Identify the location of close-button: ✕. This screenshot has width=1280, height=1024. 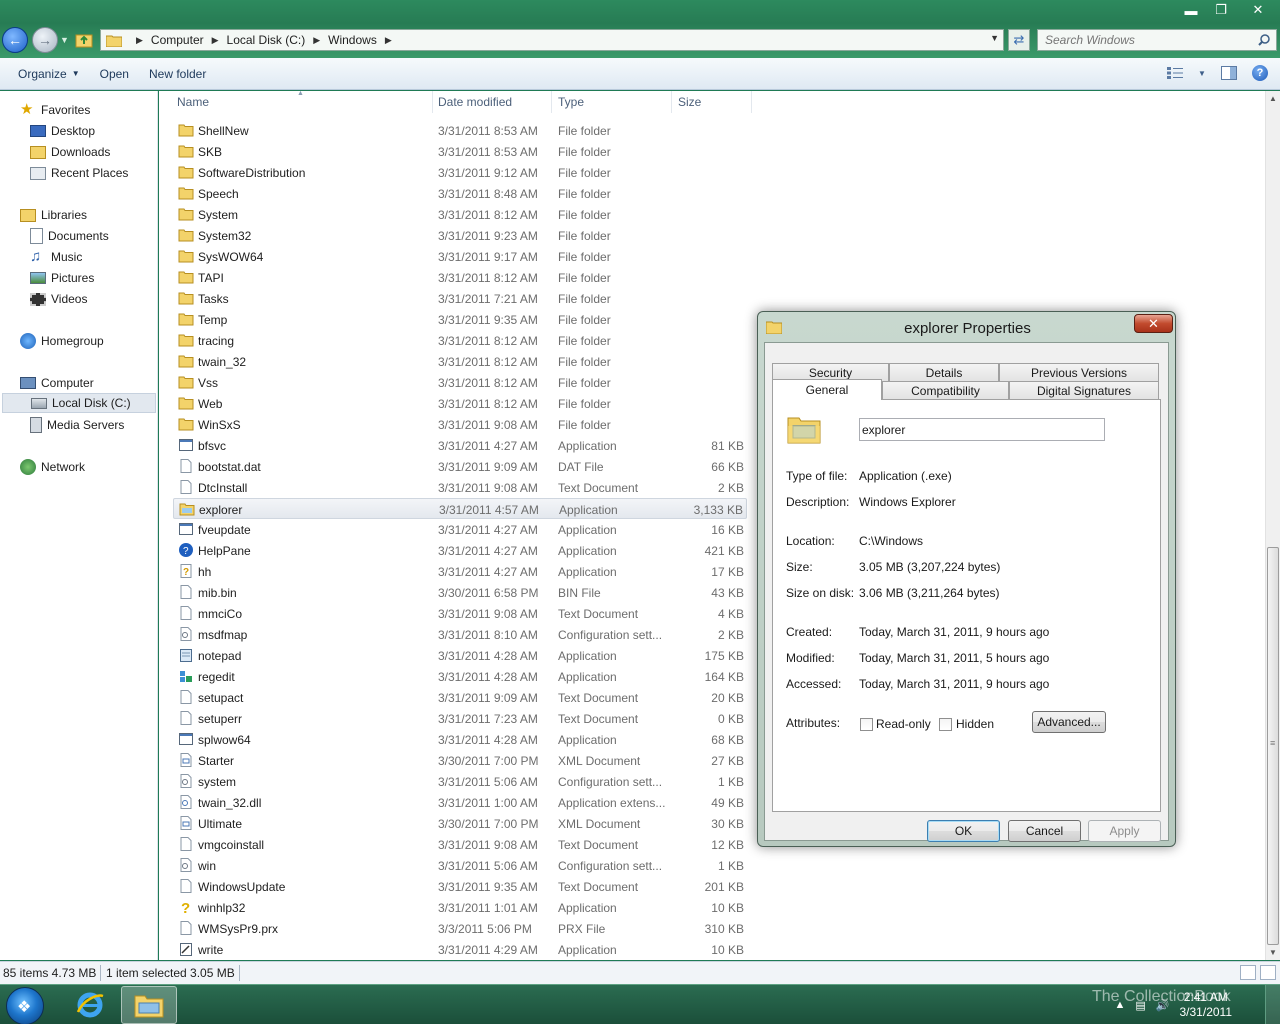
(1258, 10).